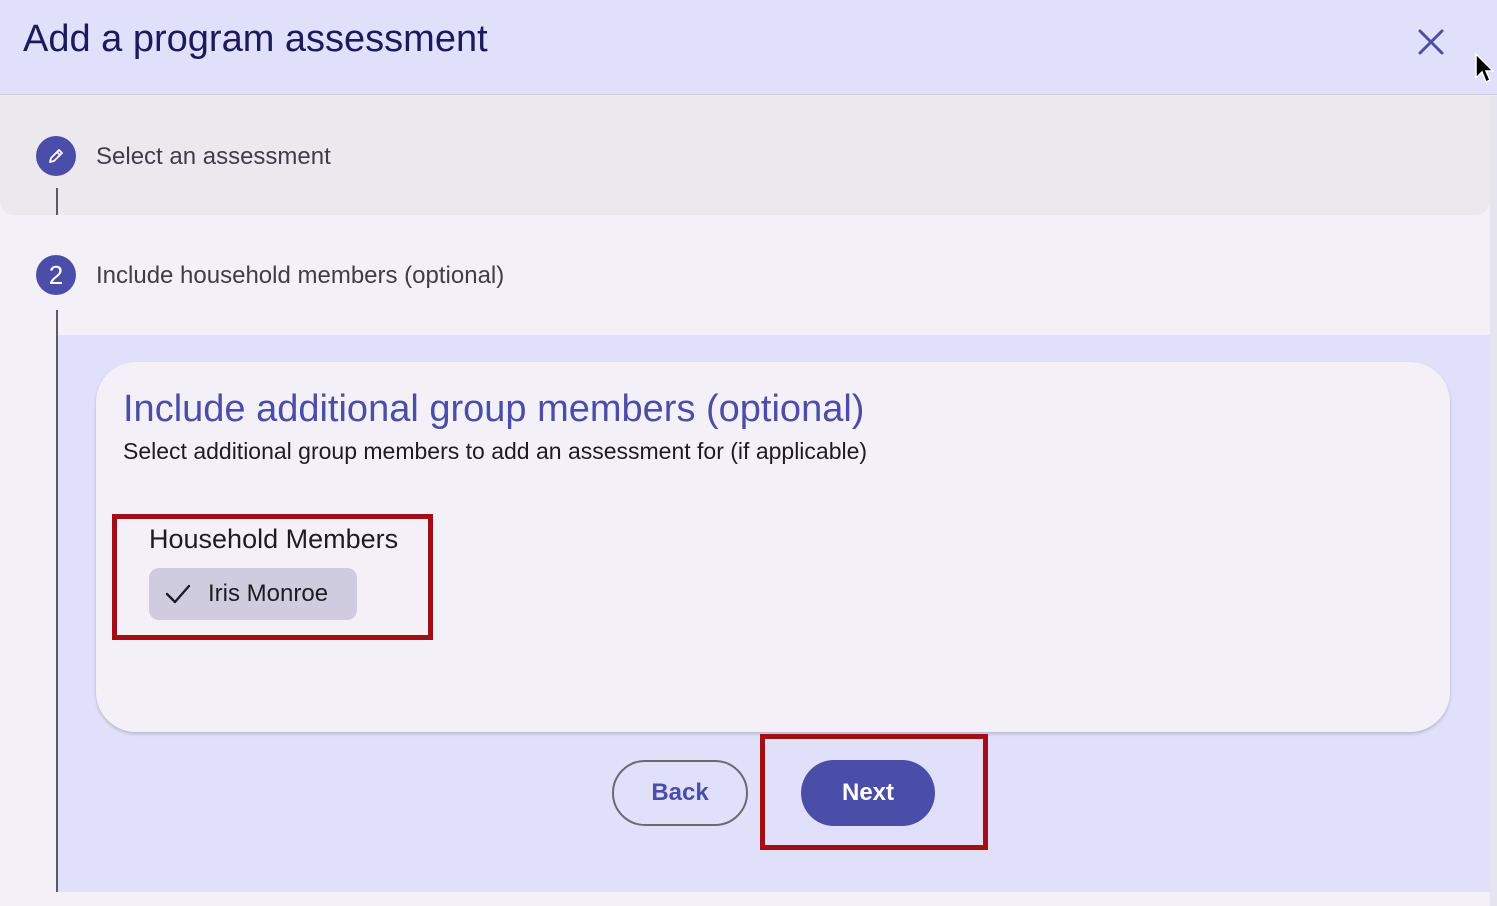  What do you see at coordinates (745, 155) in the screenshot?
I see `step-select-assessment: Select an assessment` at bounding box center [745, 155].